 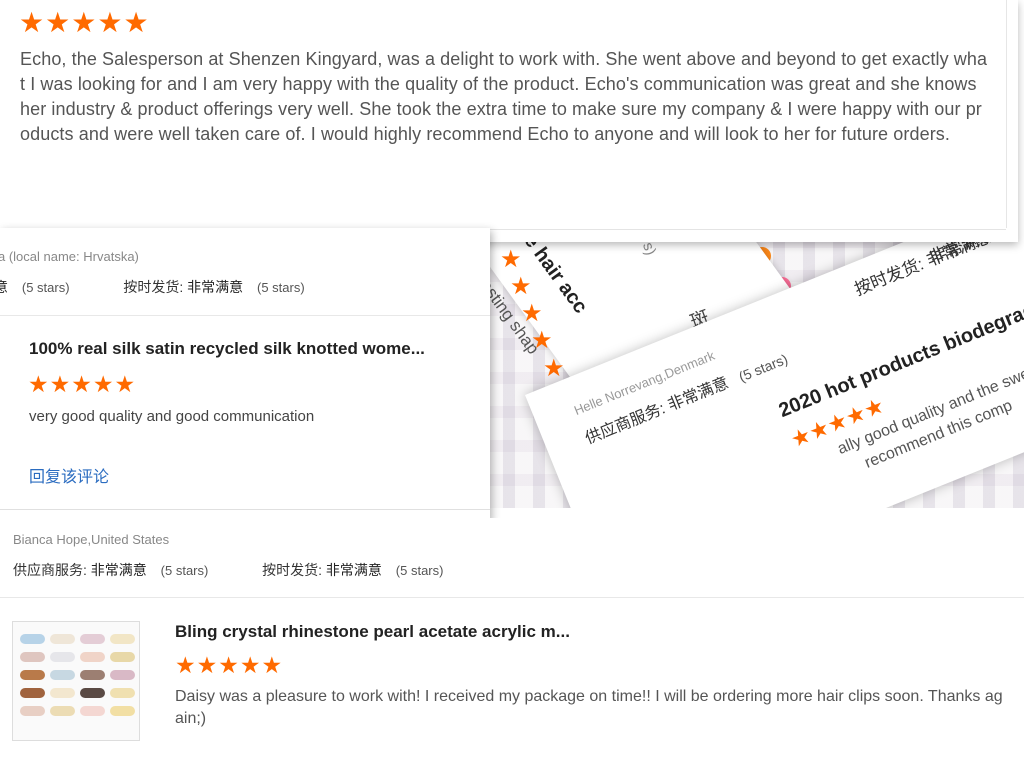 What do you see at coordinates (76, 681) in the screenshot?
I see `product-thumbnail` at bounding box center [76, 681].